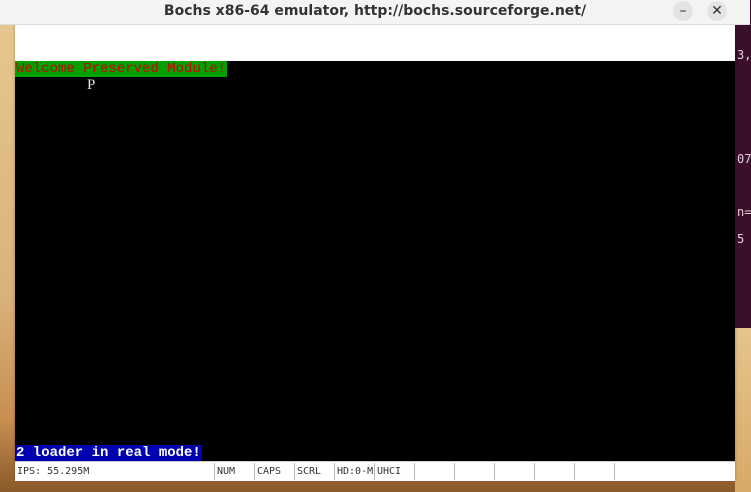  I want to click on welcome-message: Welcome Preserved Module!, so click(121, 69).